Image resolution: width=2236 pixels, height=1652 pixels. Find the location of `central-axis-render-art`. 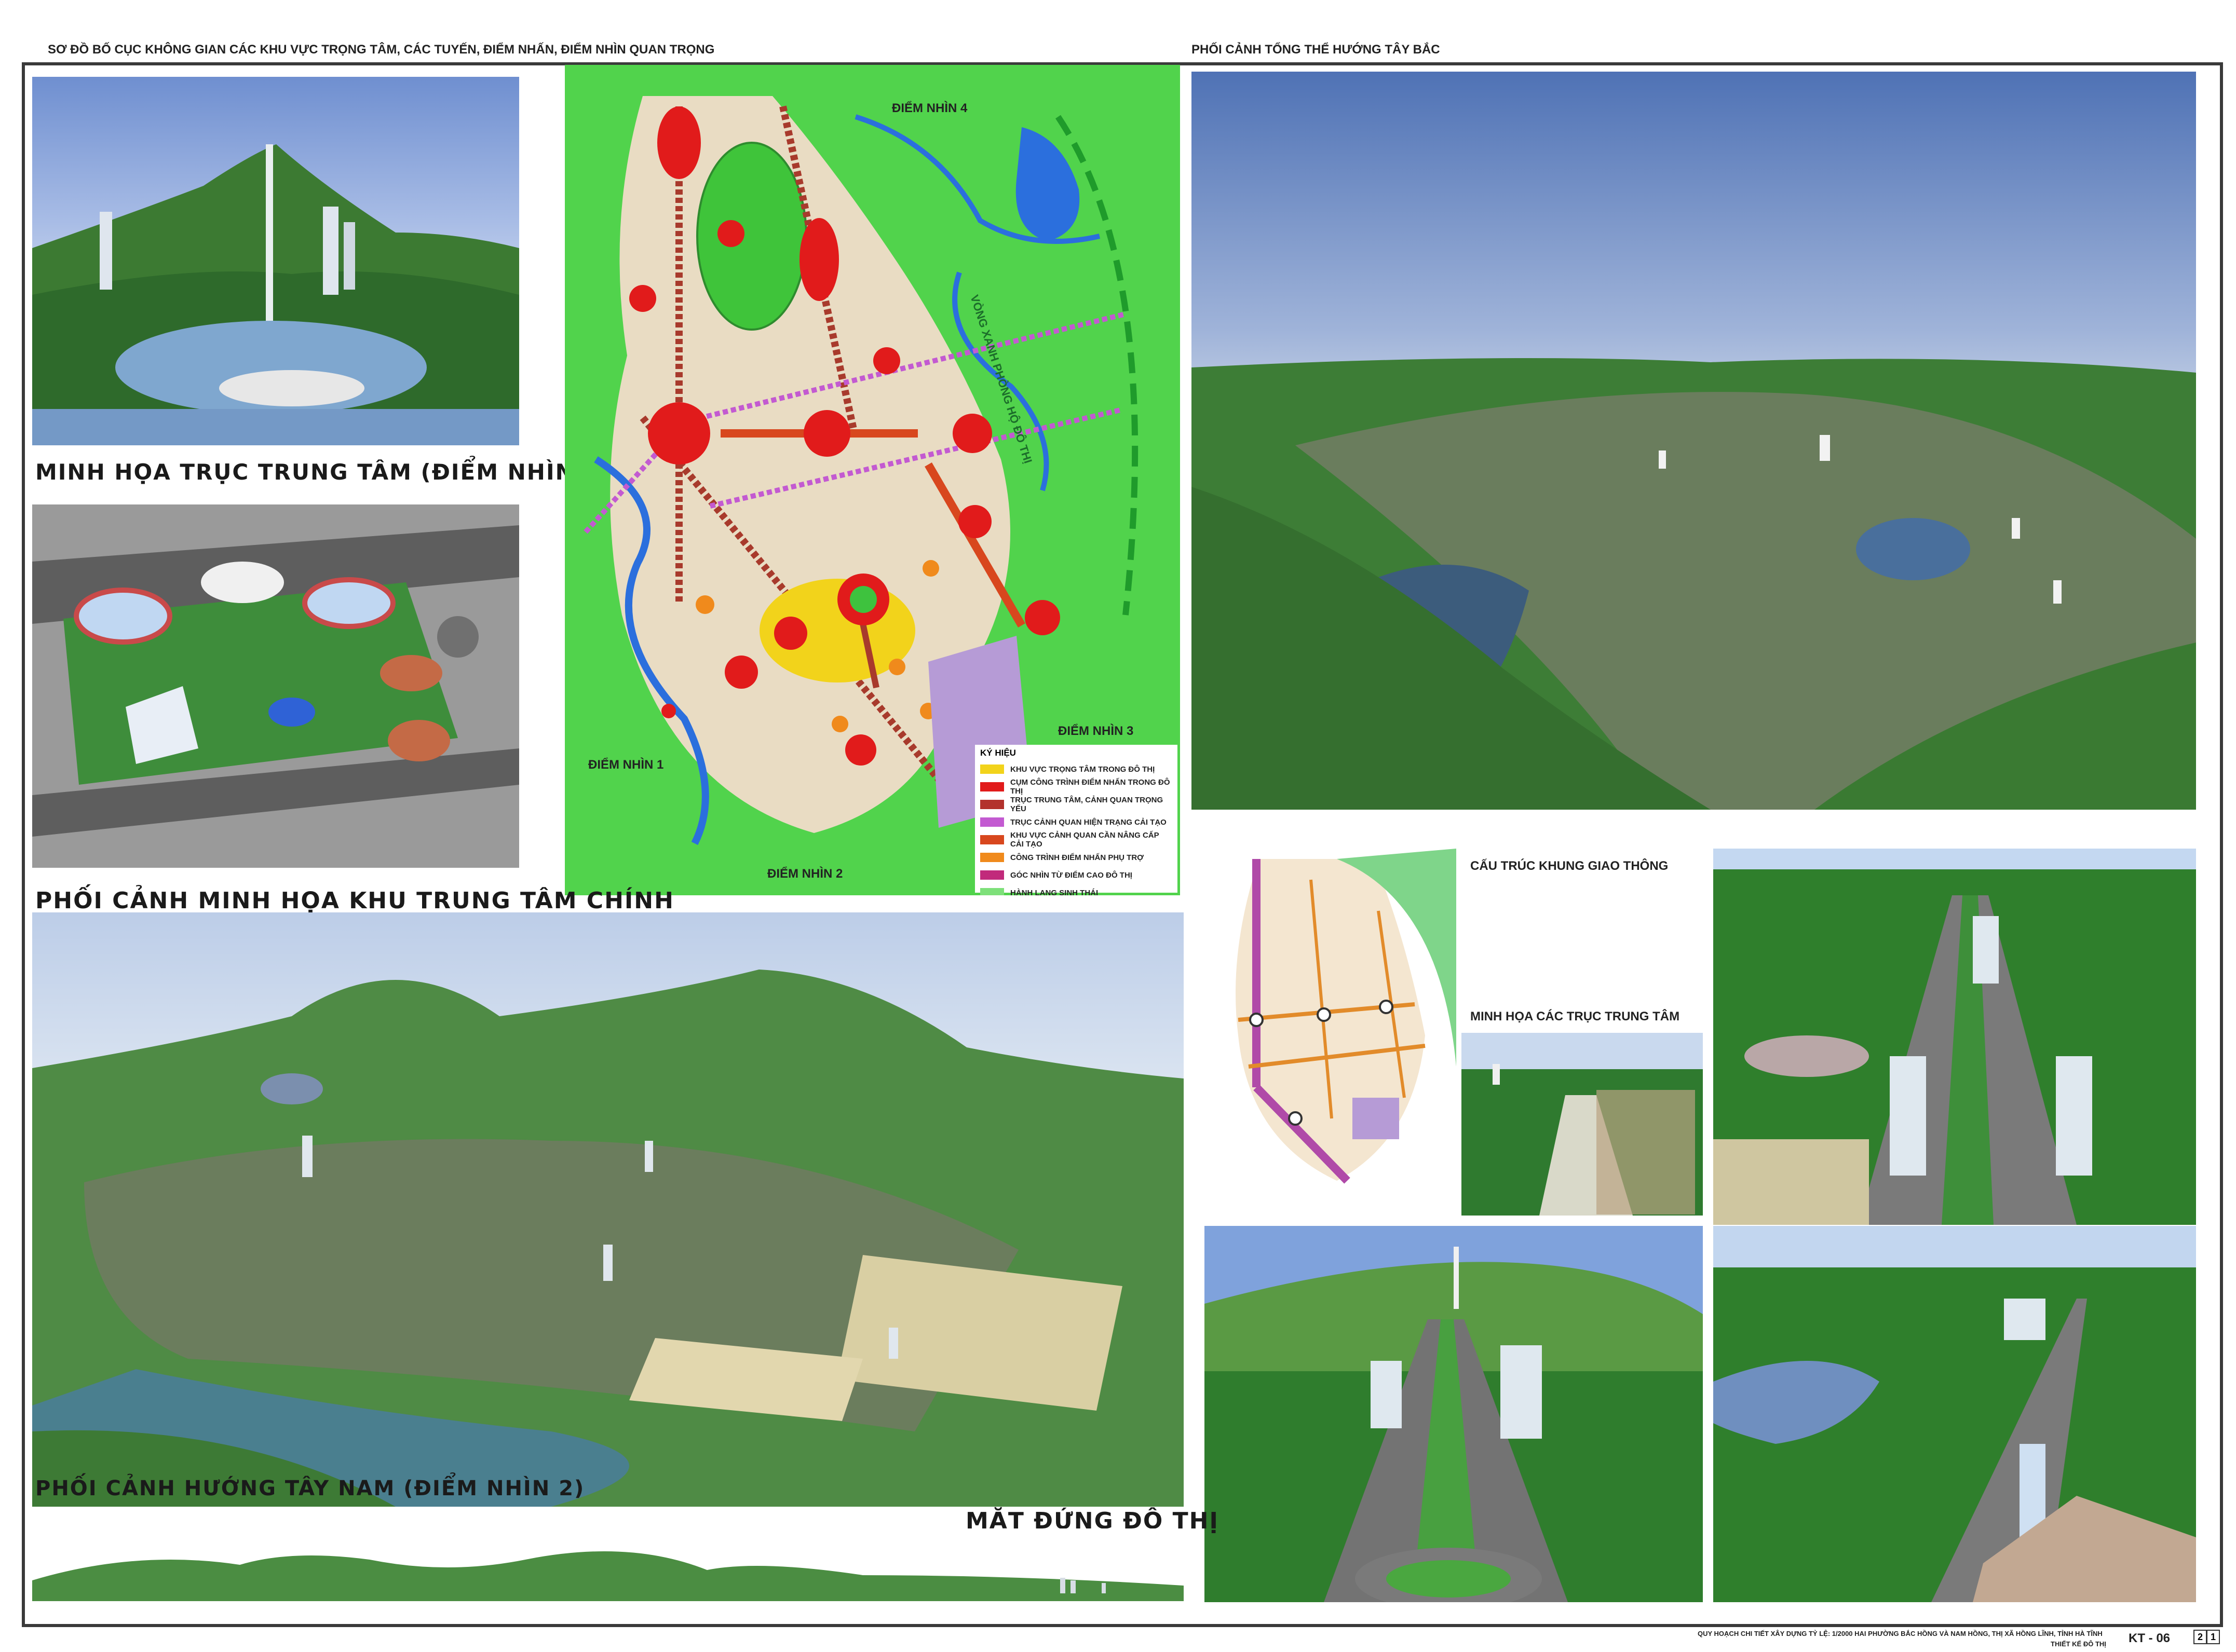

central-axis-render-art is located at coordinates (275, 294).